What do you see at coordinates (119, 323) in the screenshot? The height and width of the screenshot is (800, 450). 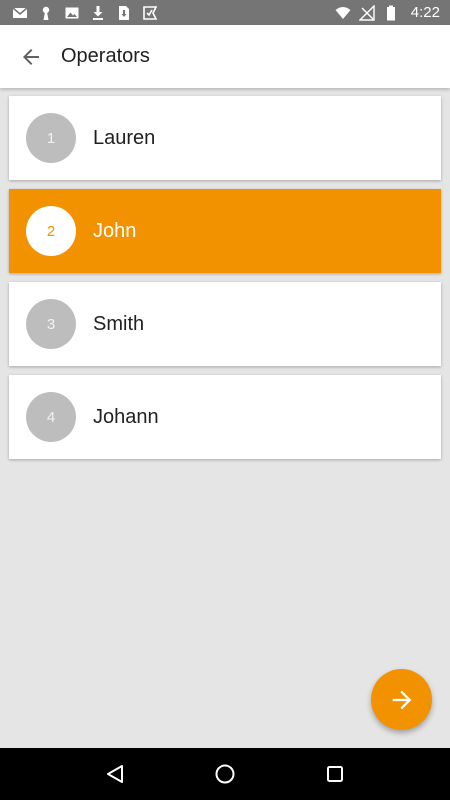 I see `operator-name: Smith` at bounding box center [119, 323].